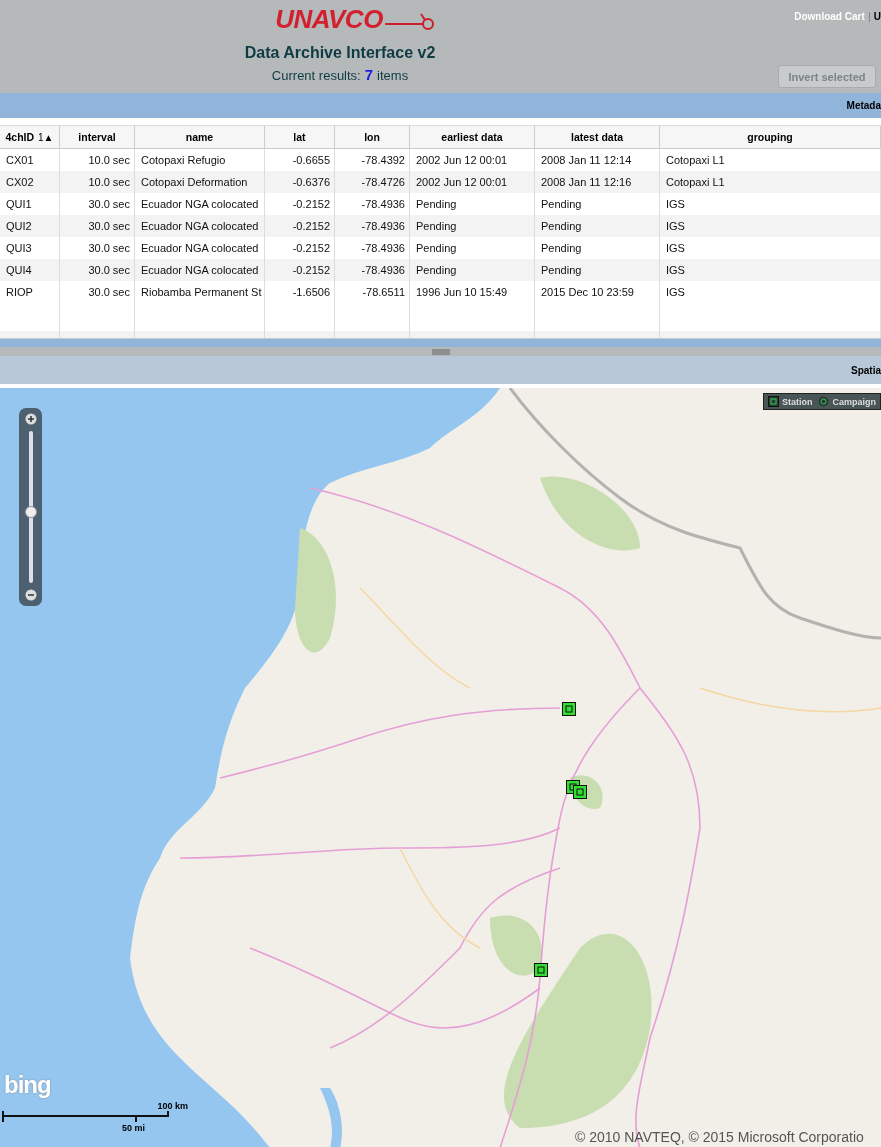 The width and height of the screenshot is (881, 1147). Describe the element at coordinates (770, 137) in the screenshot. I see `column-header: grouping` at that location.